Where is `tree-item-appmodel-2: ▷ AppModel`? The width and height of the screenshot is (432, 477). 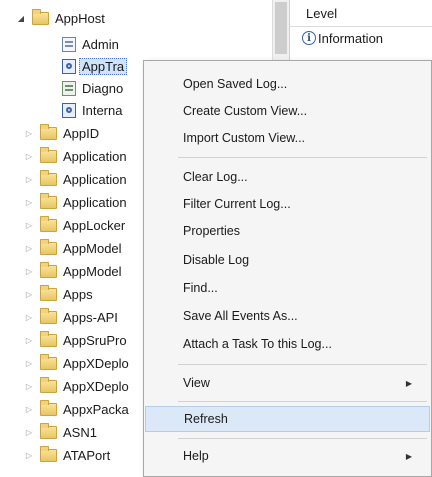 tree-item-appmodel-2: ▷ AppModel is located at coordinates (73, 271).